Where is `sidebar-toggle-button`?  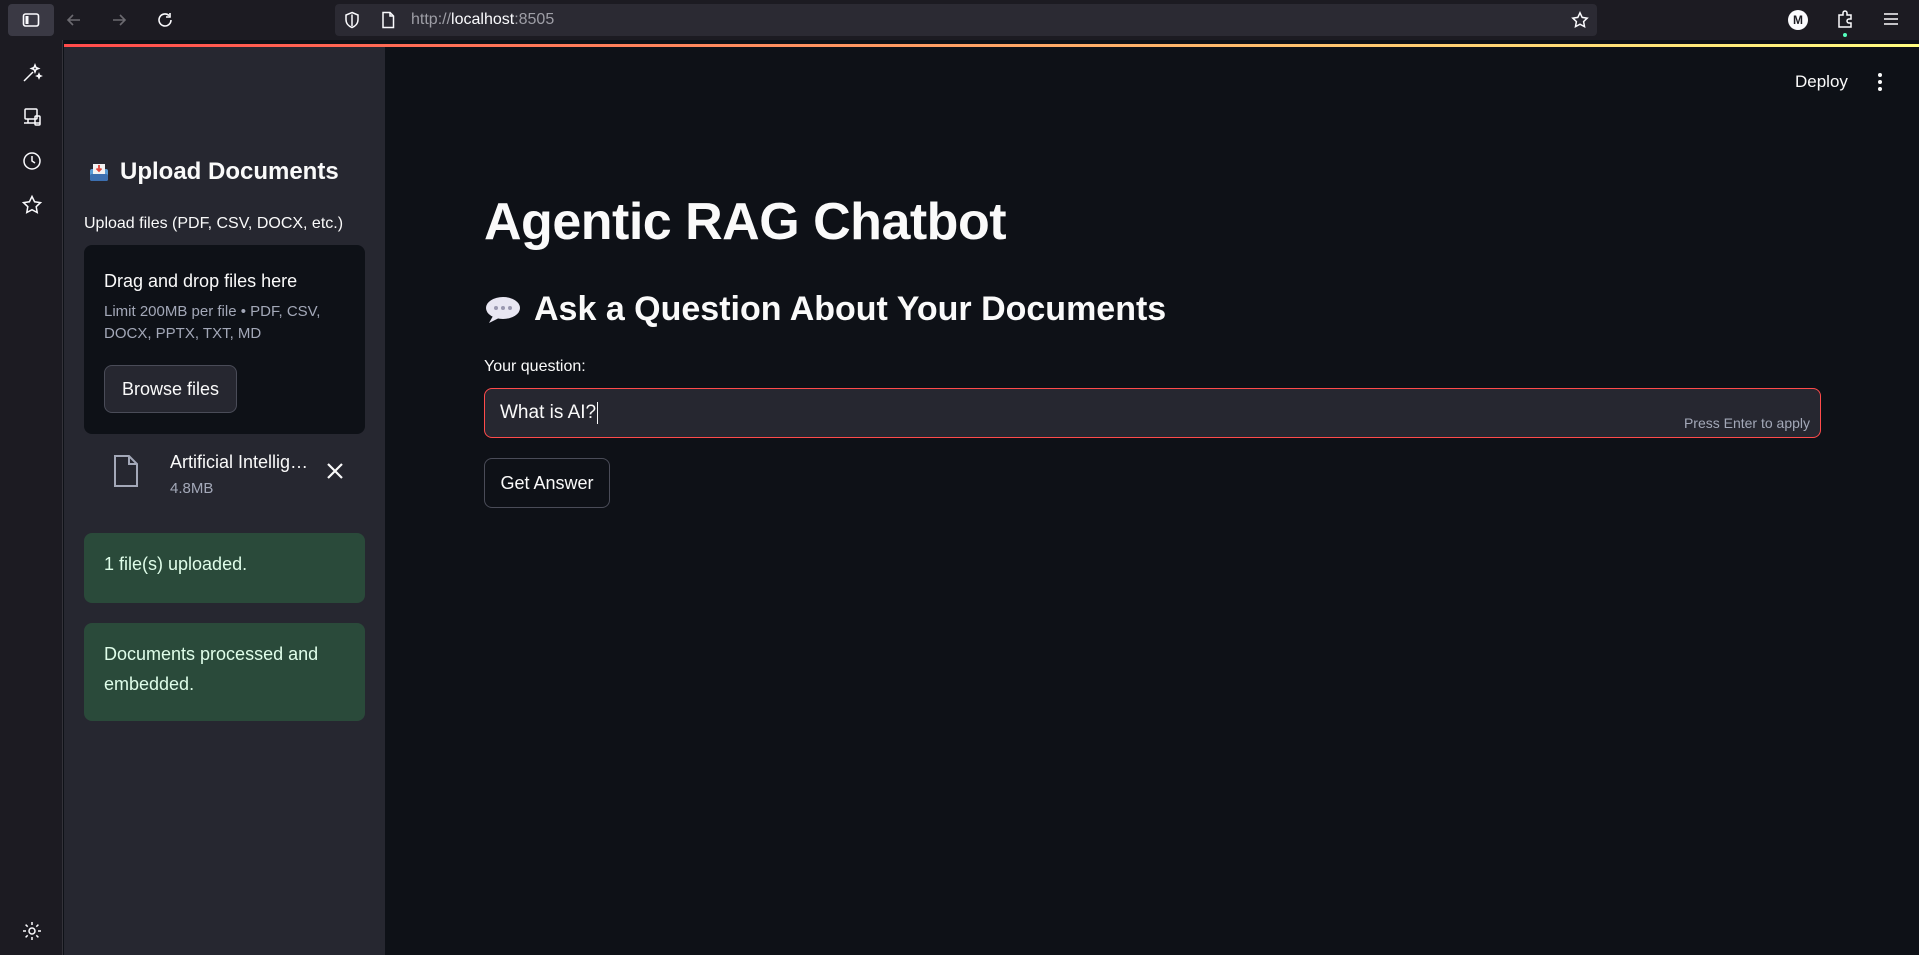 sidebar-toggle-button is located at coordinates (31, 20).